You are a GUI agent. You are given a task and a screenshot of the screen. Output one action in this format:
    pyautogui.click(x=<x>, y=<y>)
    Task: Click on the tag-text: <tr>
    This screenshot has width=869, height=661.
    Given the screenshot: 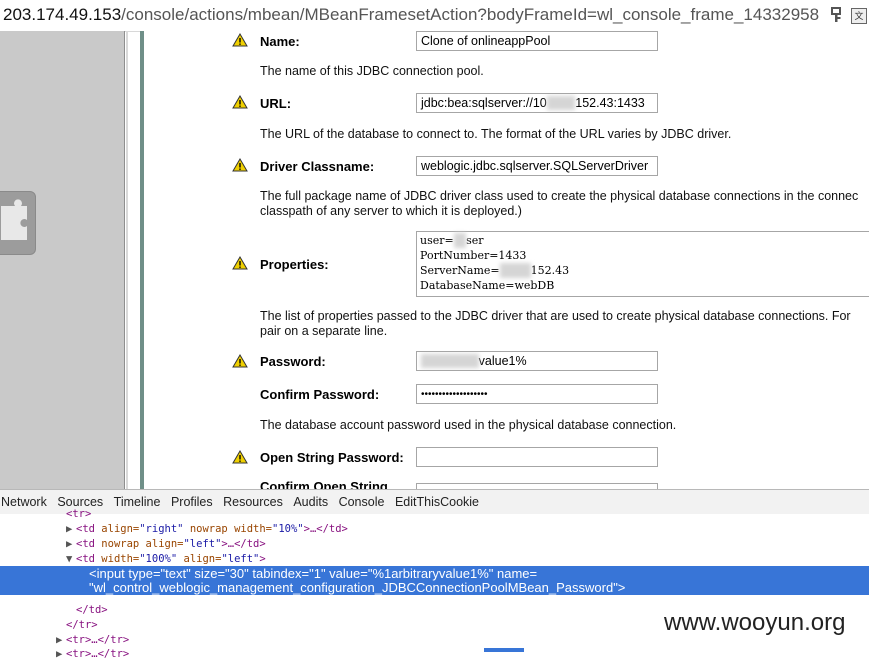 What is the action you would take?
    pyautogui.click(x=79, y=514)
    